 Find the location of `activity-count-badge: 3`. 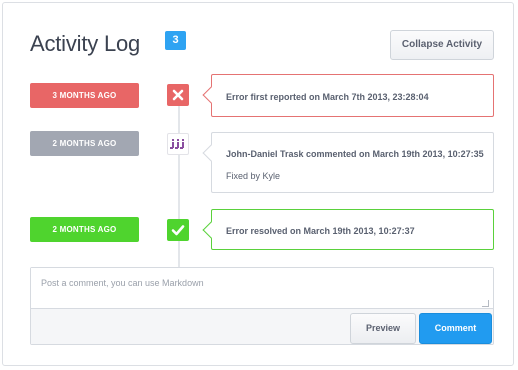

activity-count-badge: 3 is located at coordinates (175, 40).